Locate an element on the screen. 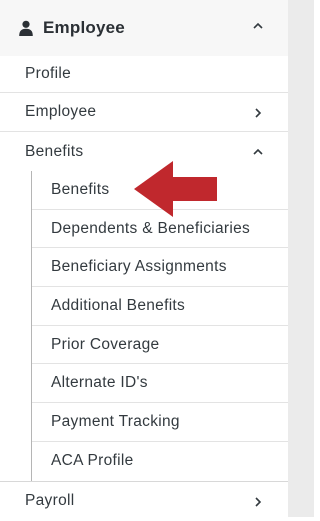 The width and height of the screenshot is (320, 521). menu-item-label: Employee is located at coordinates (61, 111).